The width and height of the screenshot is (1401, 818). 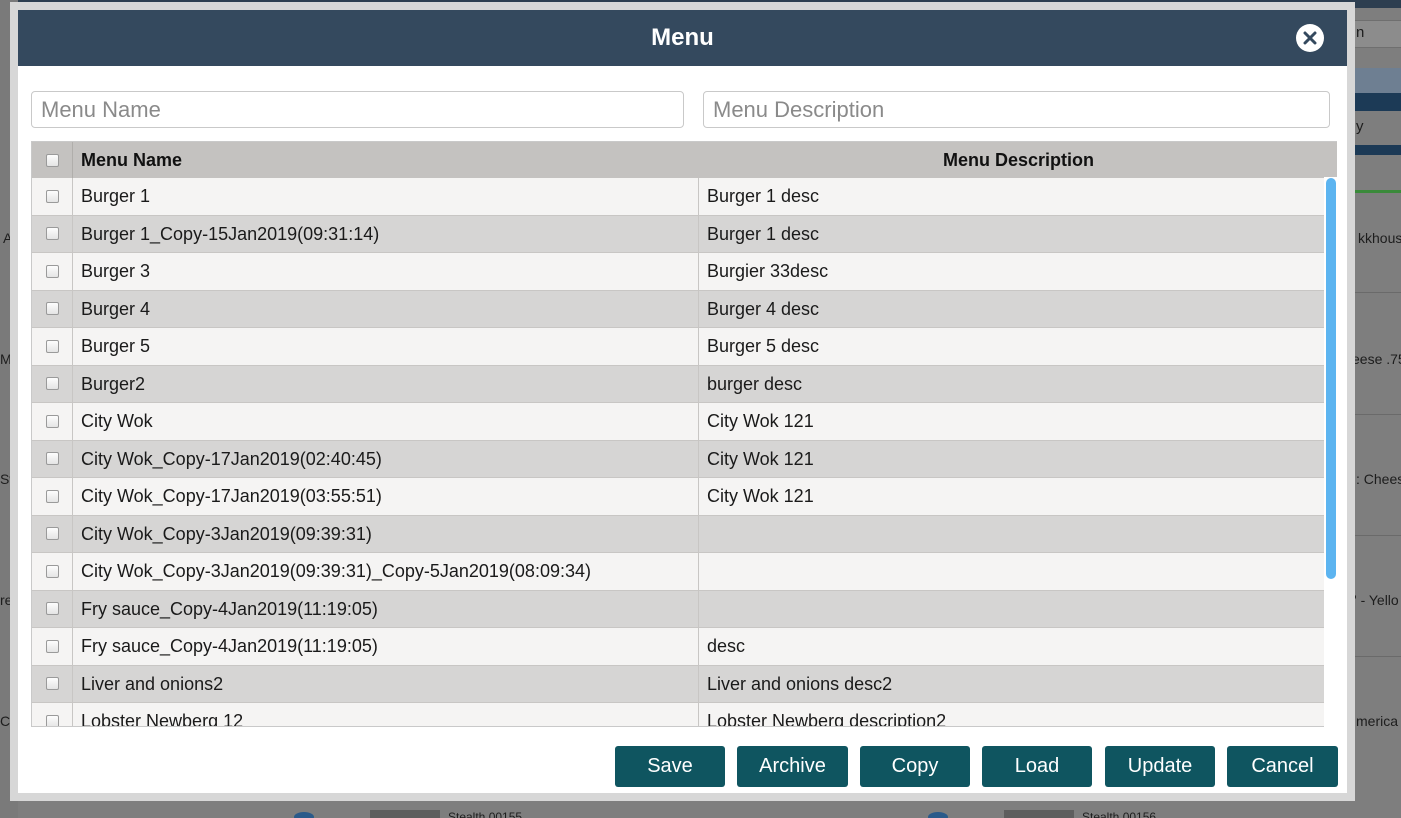 I want to click on archive-button: Archive, so click(x=792, y=766).